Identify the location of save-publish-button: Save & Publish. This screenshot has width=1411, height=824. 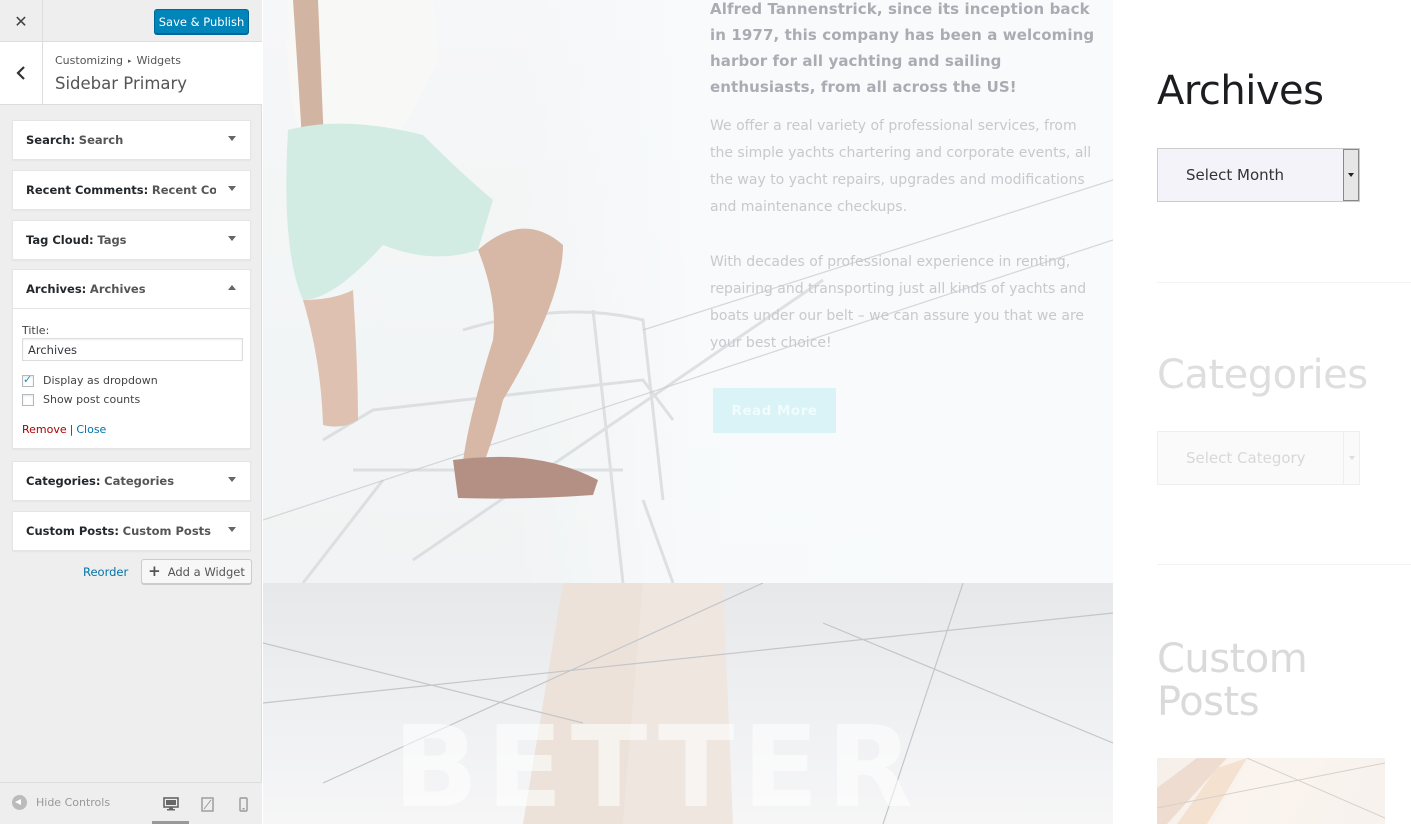
(201, 21).